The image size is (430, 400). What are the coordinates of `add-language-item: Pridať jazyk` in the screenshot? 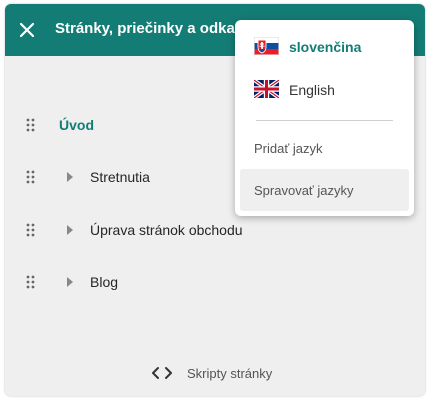 It's located at (324, 148).